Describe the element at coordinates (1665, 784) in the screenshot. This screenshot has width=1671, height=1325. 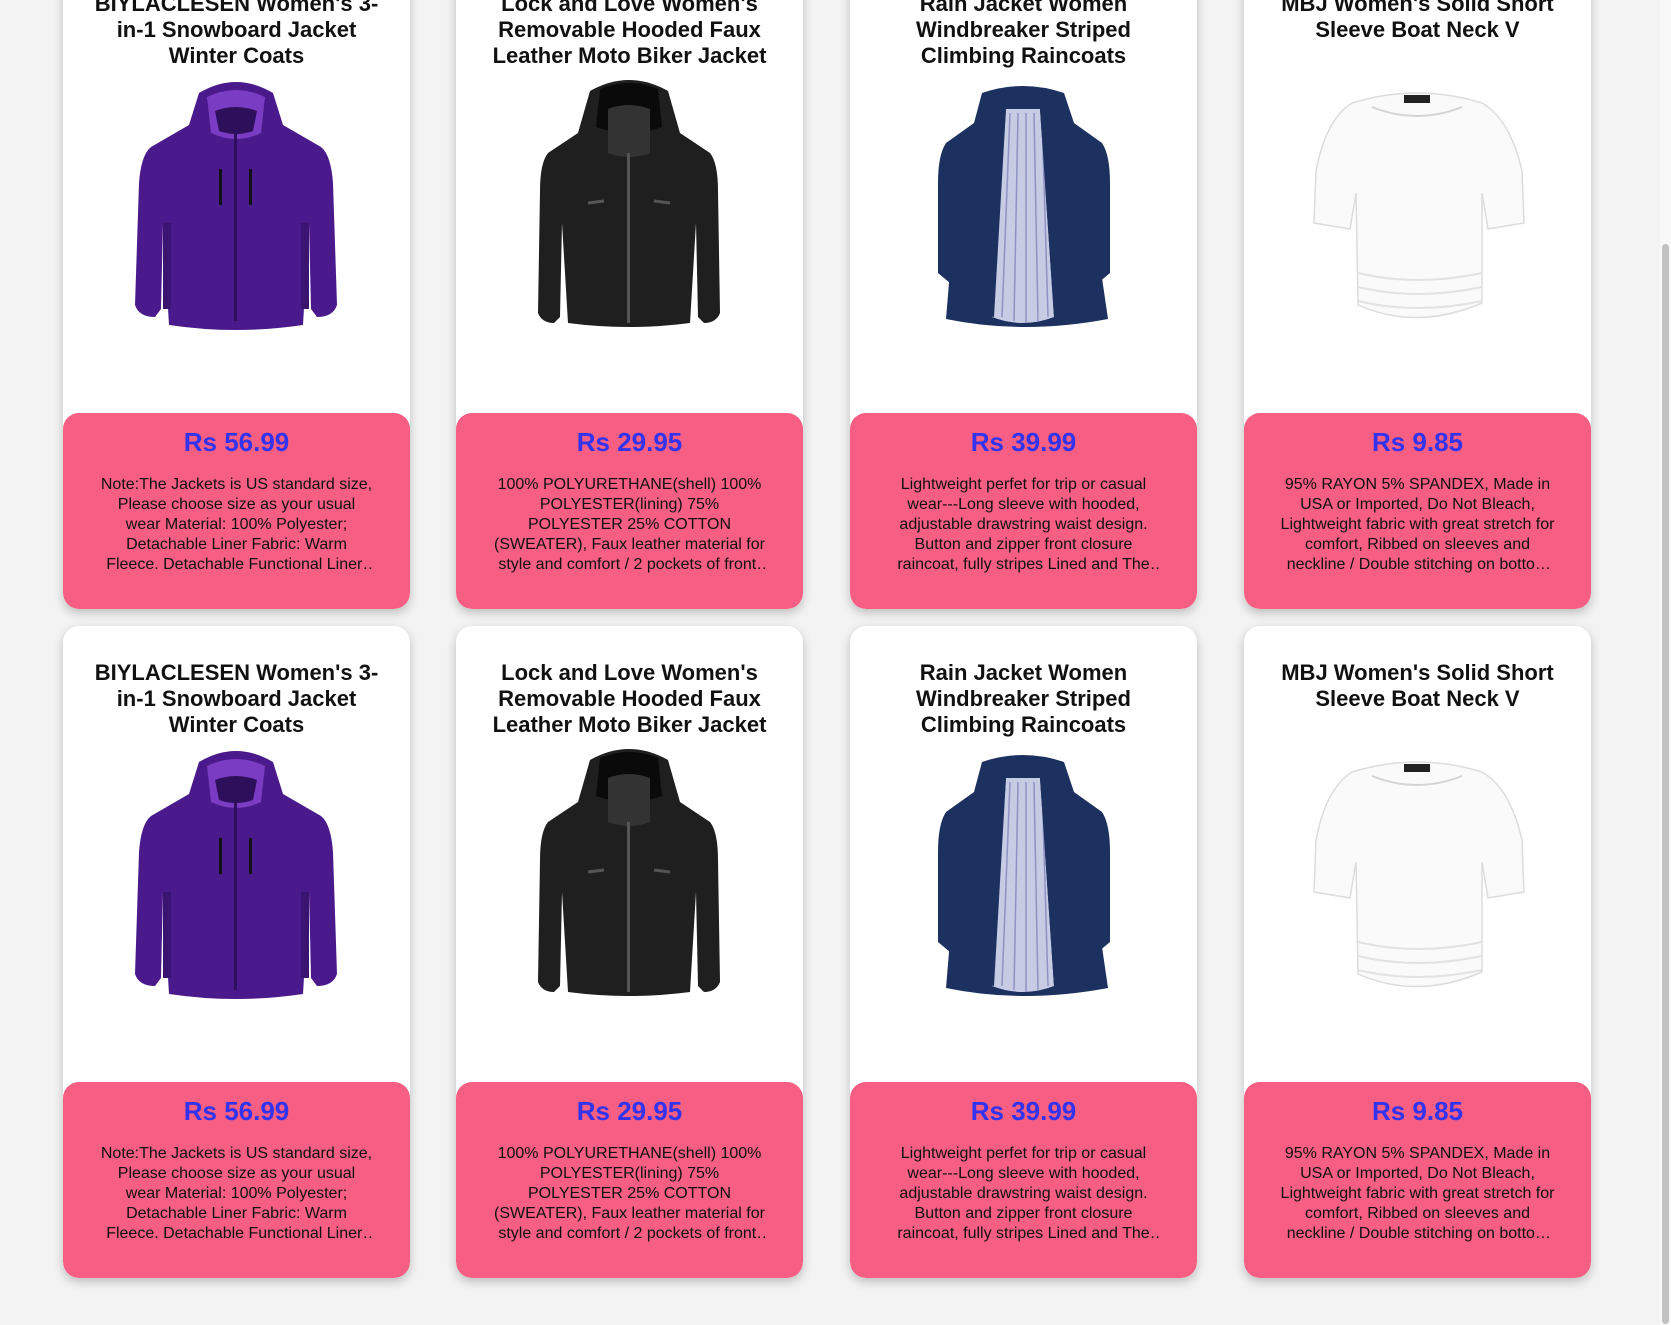
I see `scrollbar-thumb` at that location.